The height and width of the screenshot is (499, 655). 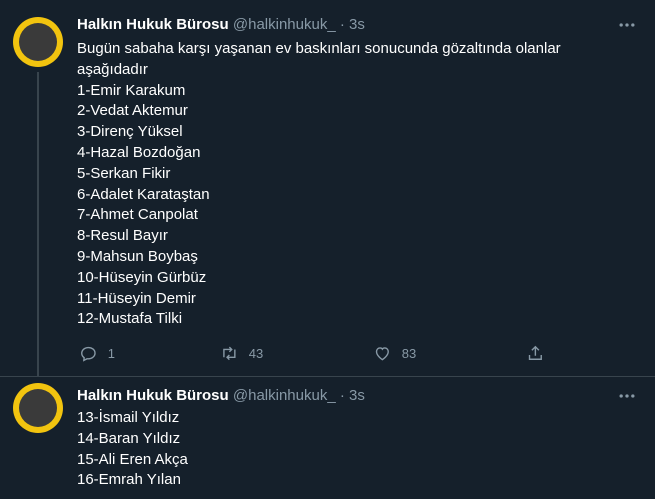 What do you see at coordinates (112, 69) in the screenshot?
I see `tweet-line: aşağıdadır` at bounding box center [112, 69].